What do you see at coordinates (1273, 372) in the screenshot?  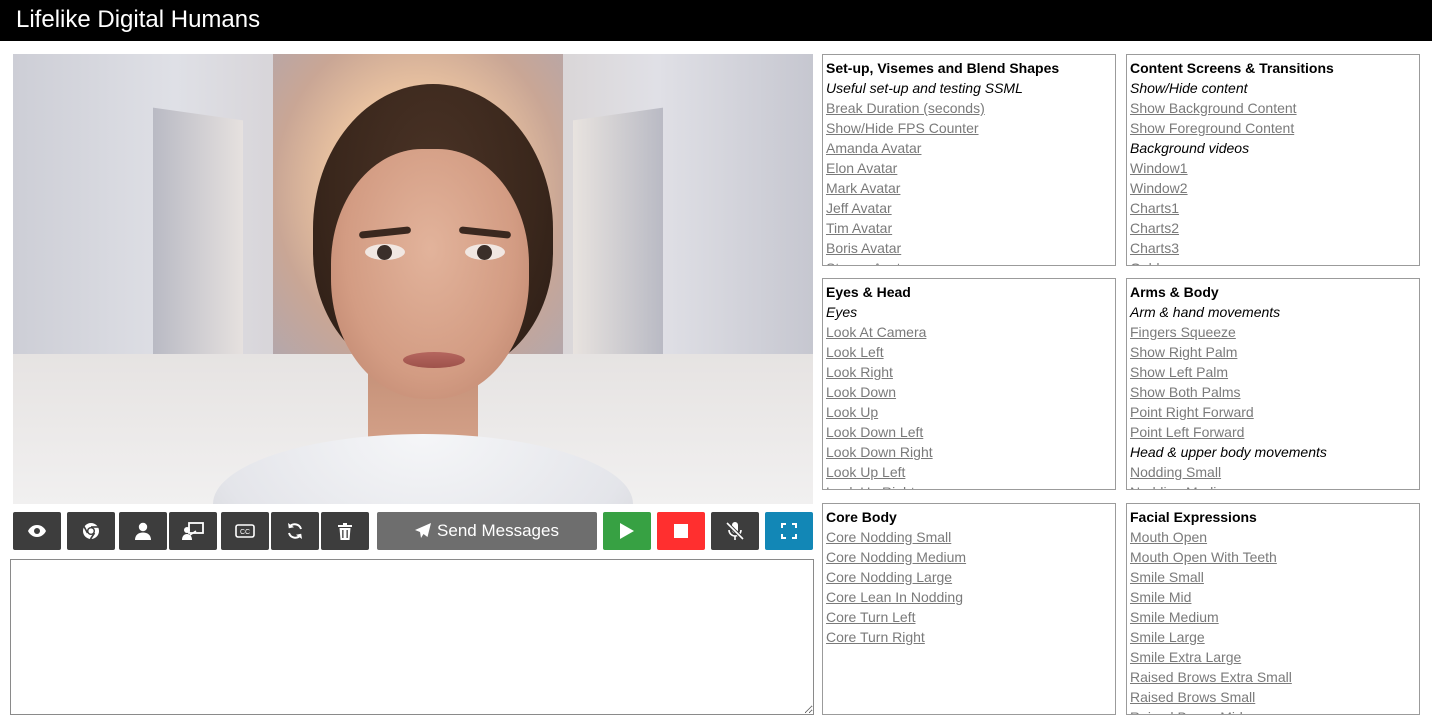 I see `ssml-link: Show Left Palm` at bounding box center [1273, 372].